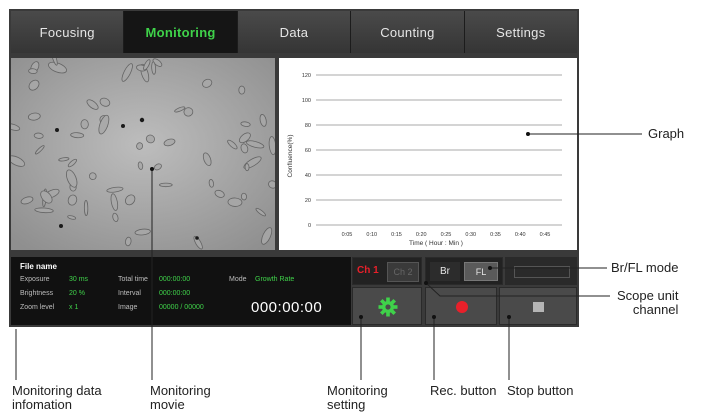  I want to click on annotation-rec-button: Rec. button, so click(463, 390).